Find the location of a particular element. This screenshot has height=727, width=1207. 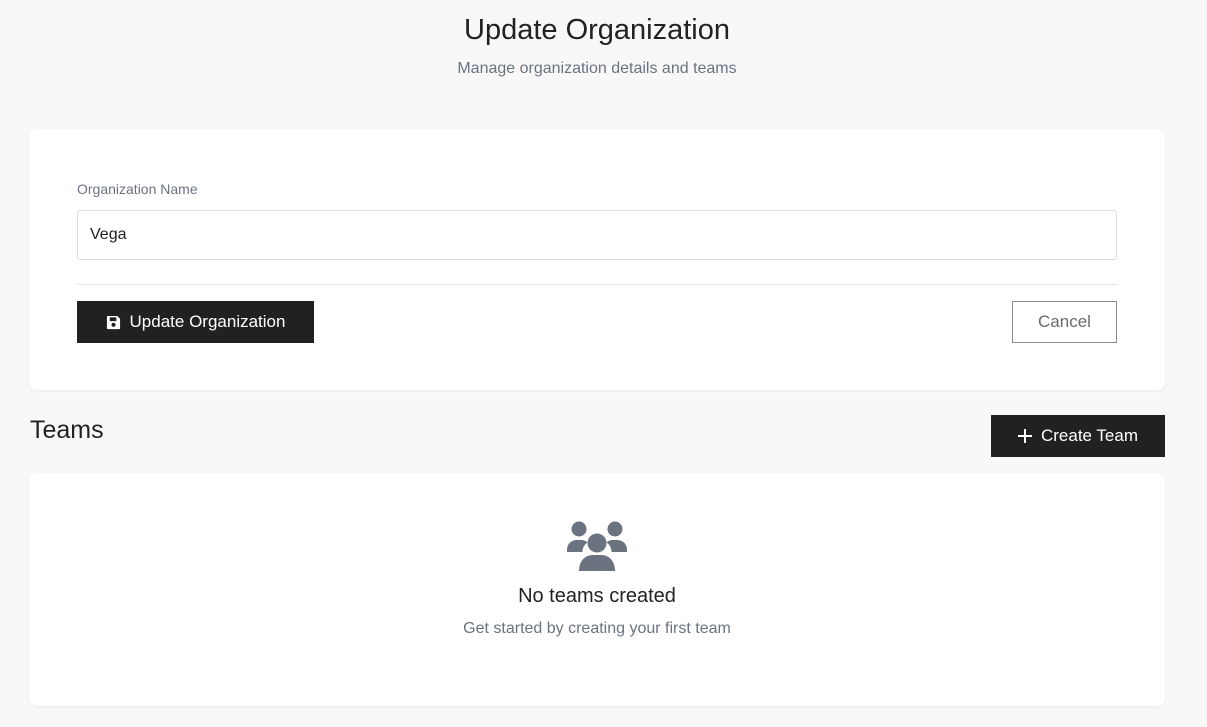

users-icon is located at coordinates (597, 545).